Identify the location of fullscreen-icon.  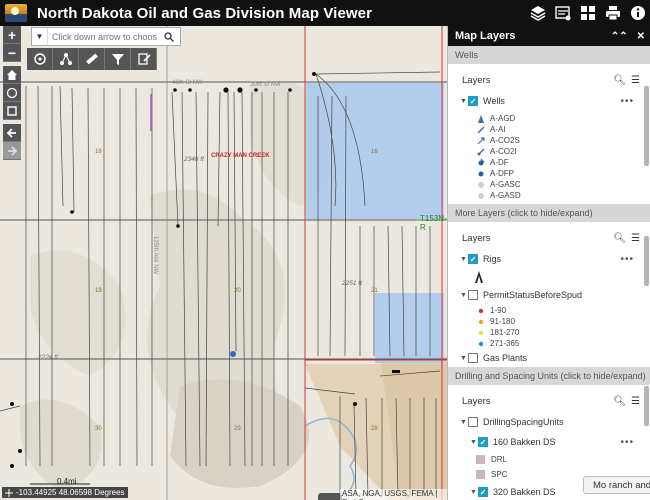
(12, 111).